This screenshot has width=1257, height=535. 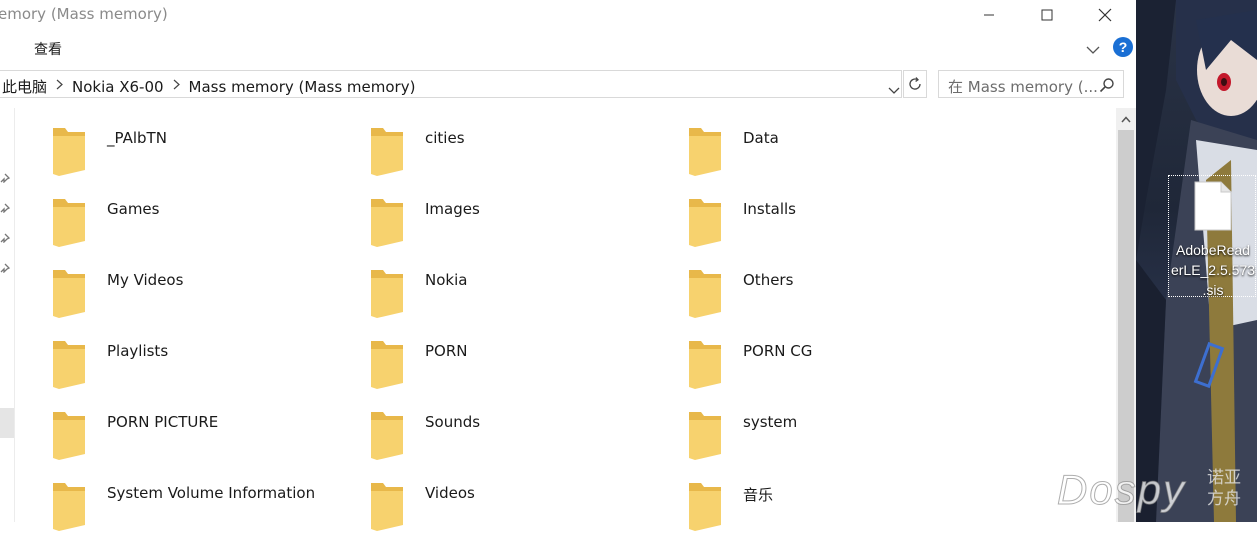 What do you see at coordinates (801, 213) in the screenshot?
I see `folder-item: Installs` at bounding box center [801, 213].